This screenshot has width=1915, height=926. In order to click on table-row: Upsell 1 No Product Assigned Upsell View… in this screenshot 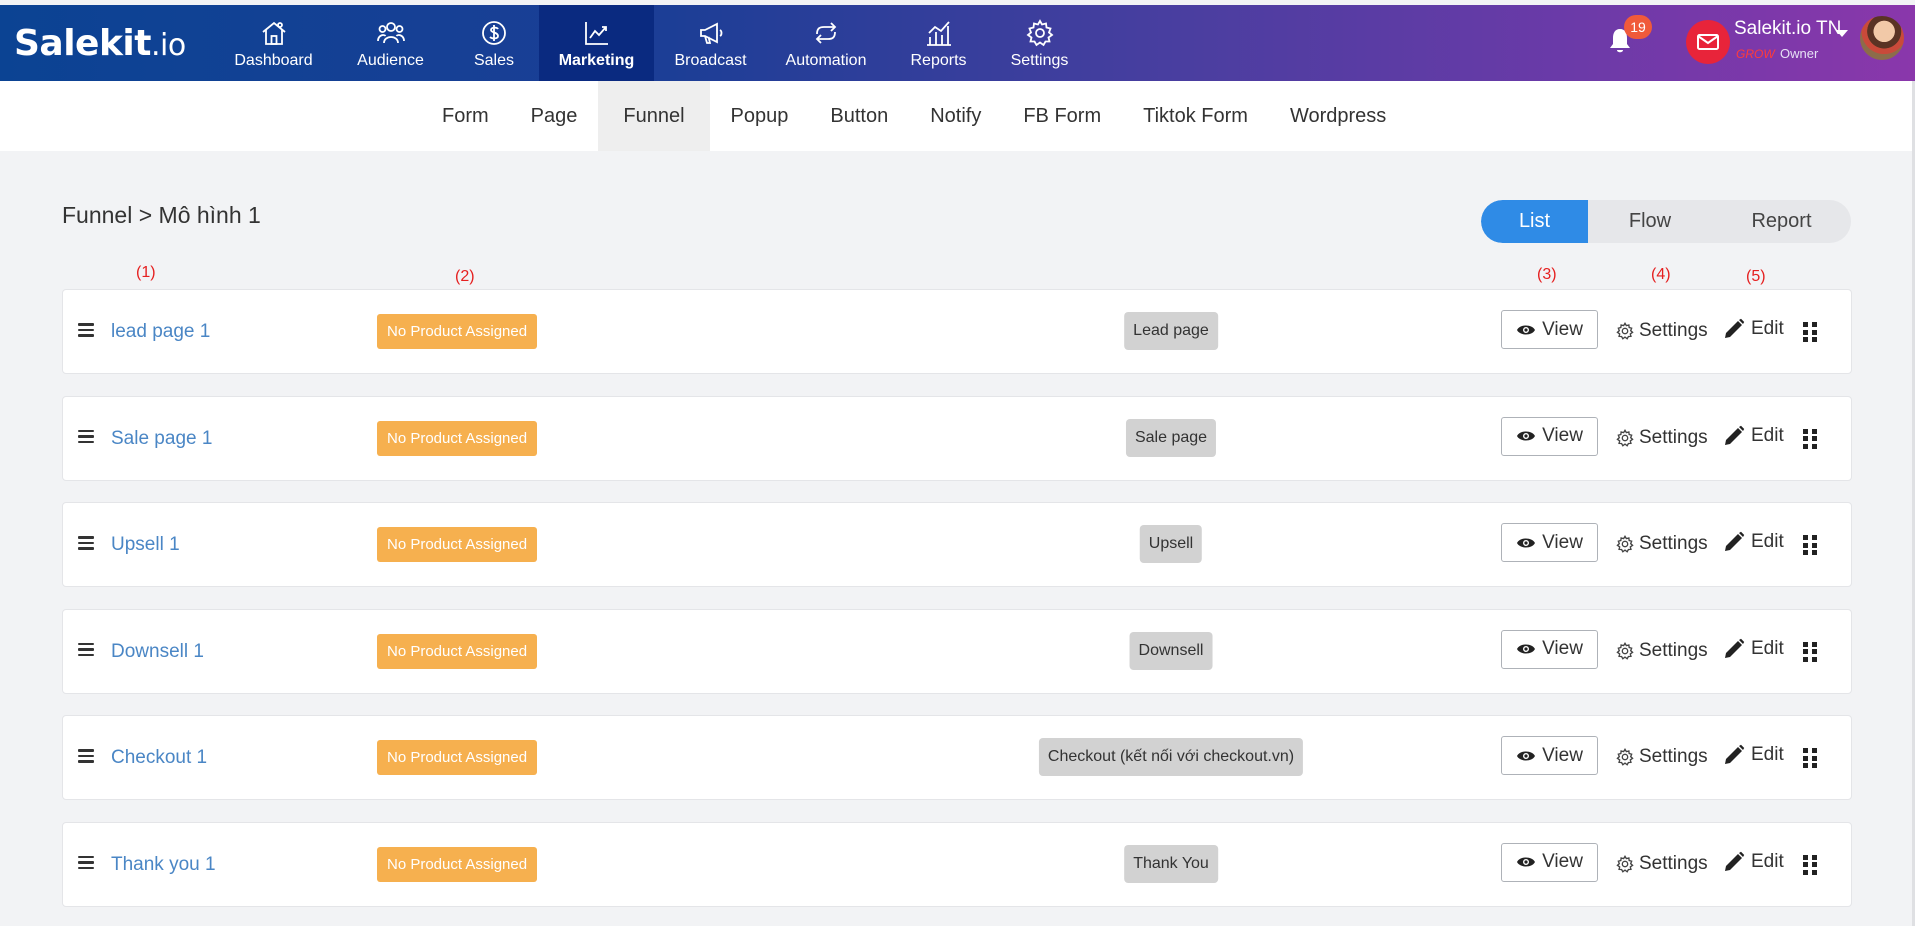, I will do `click(957, 544)`.